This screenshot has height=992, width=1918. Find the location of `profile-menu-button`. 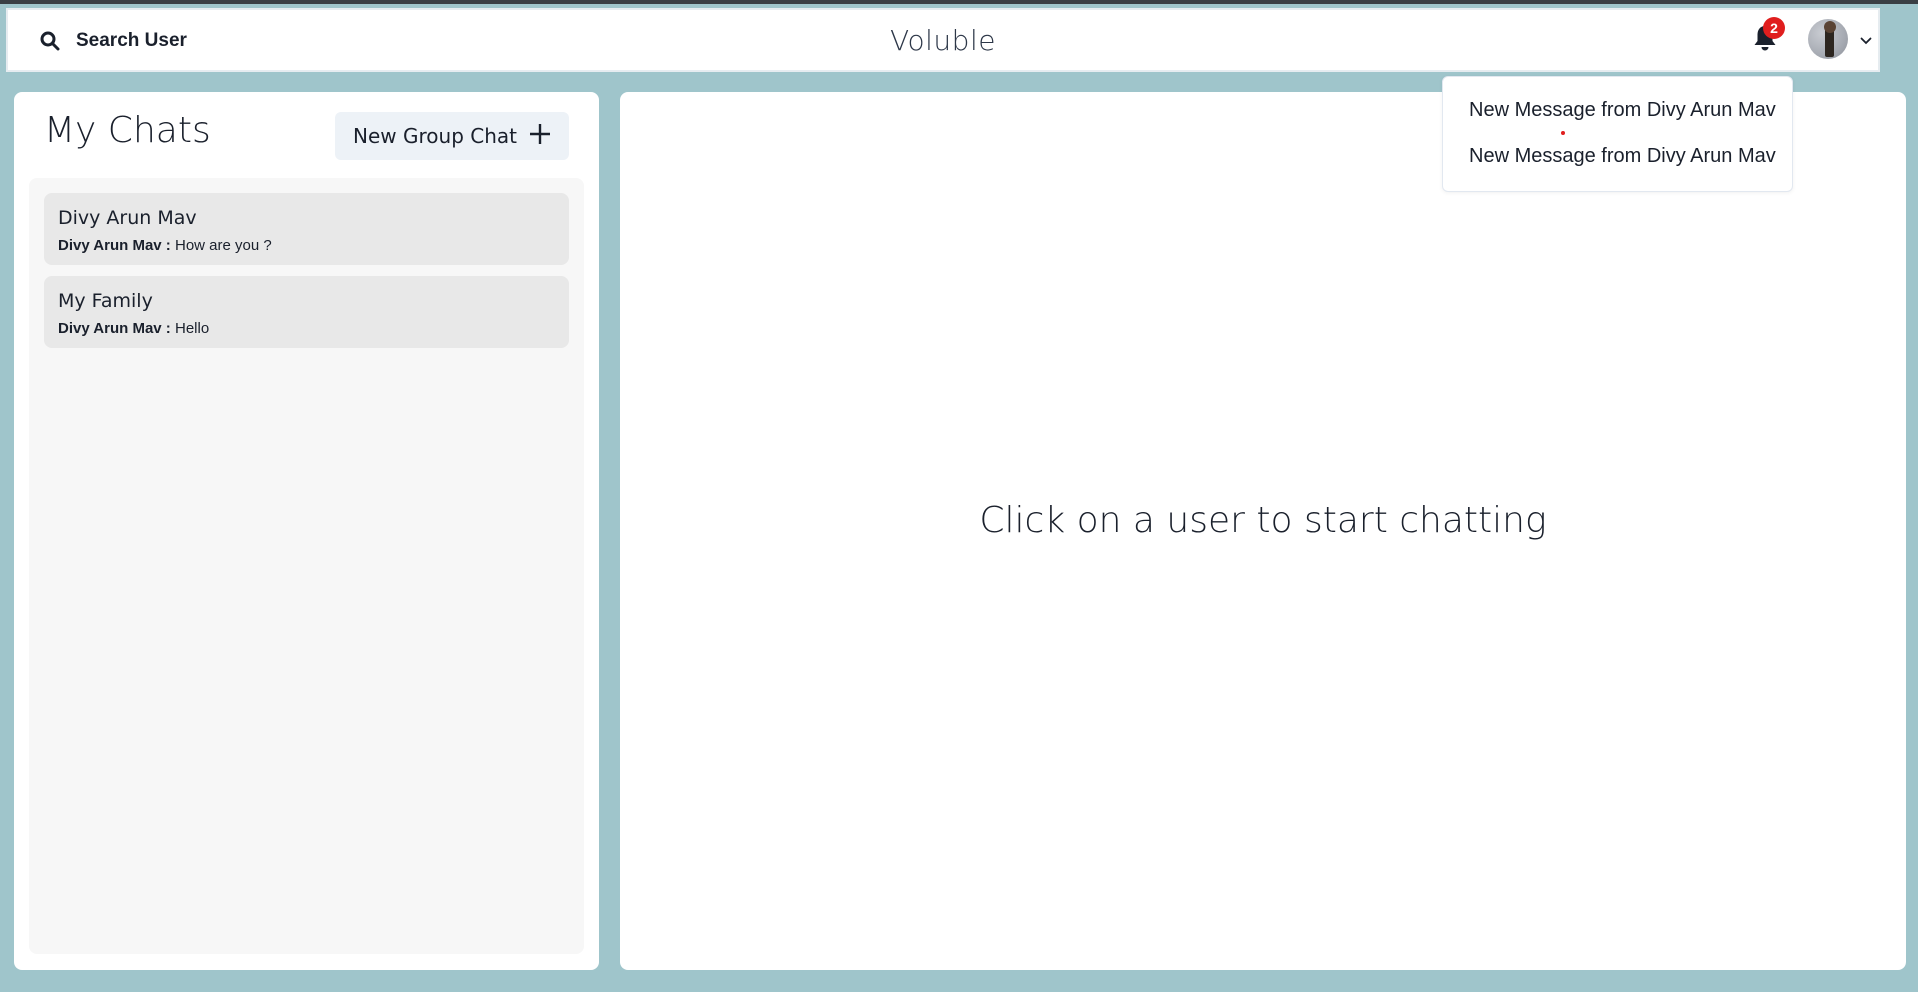

profile-menu-button is located at coordinates (1840, 39).